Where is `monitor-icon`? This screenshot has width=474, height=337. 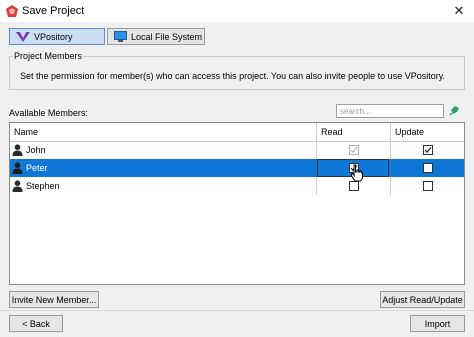
monitor-icon is located at coordinates (120, 36).